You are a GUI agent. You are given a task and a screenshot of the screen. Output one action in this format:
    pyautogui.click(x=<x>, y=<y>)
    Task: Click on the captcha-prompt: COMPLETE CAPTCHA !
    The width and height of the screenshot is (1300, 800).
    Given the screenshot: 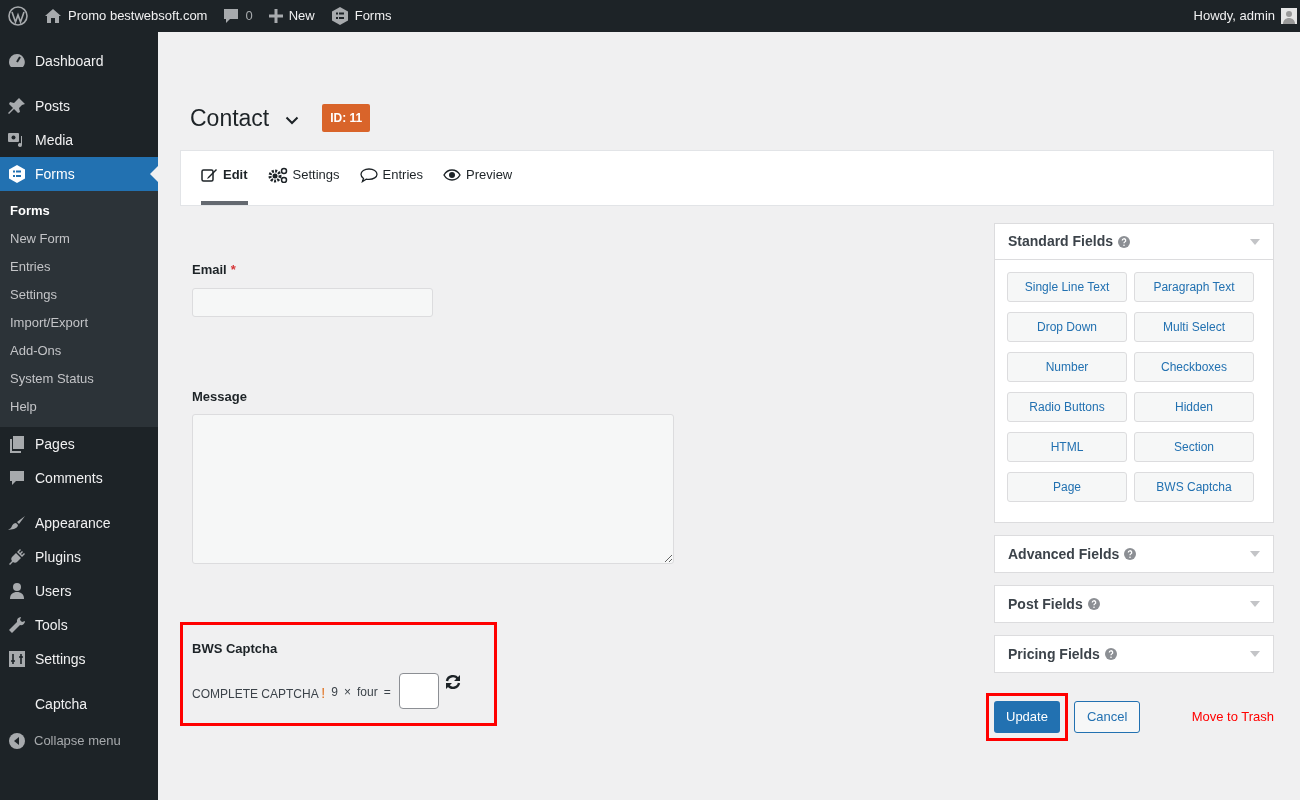 What is the action you would take?
    pyautogui.click(x=259, y=693)
    